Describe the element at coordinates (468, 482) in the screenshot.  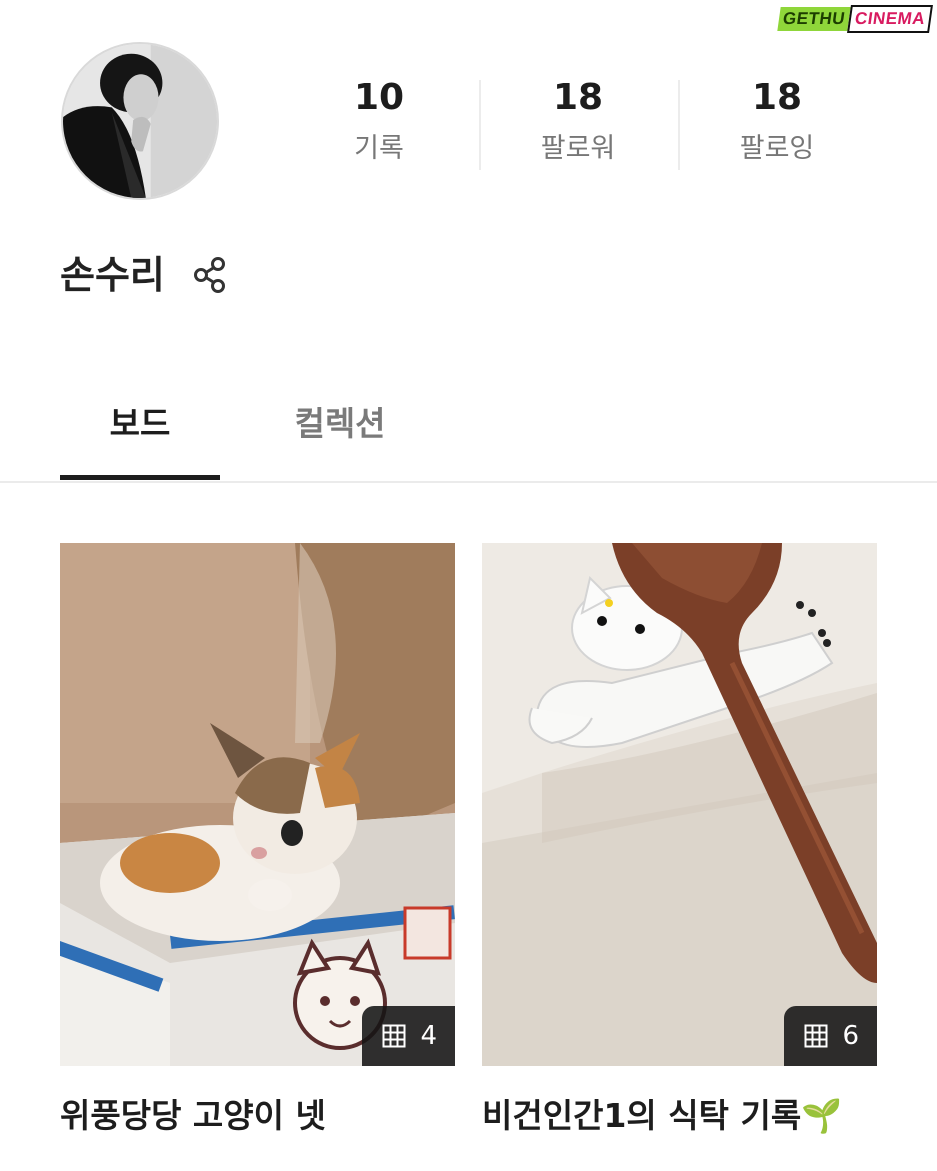
I see `tab-divider` at that location.